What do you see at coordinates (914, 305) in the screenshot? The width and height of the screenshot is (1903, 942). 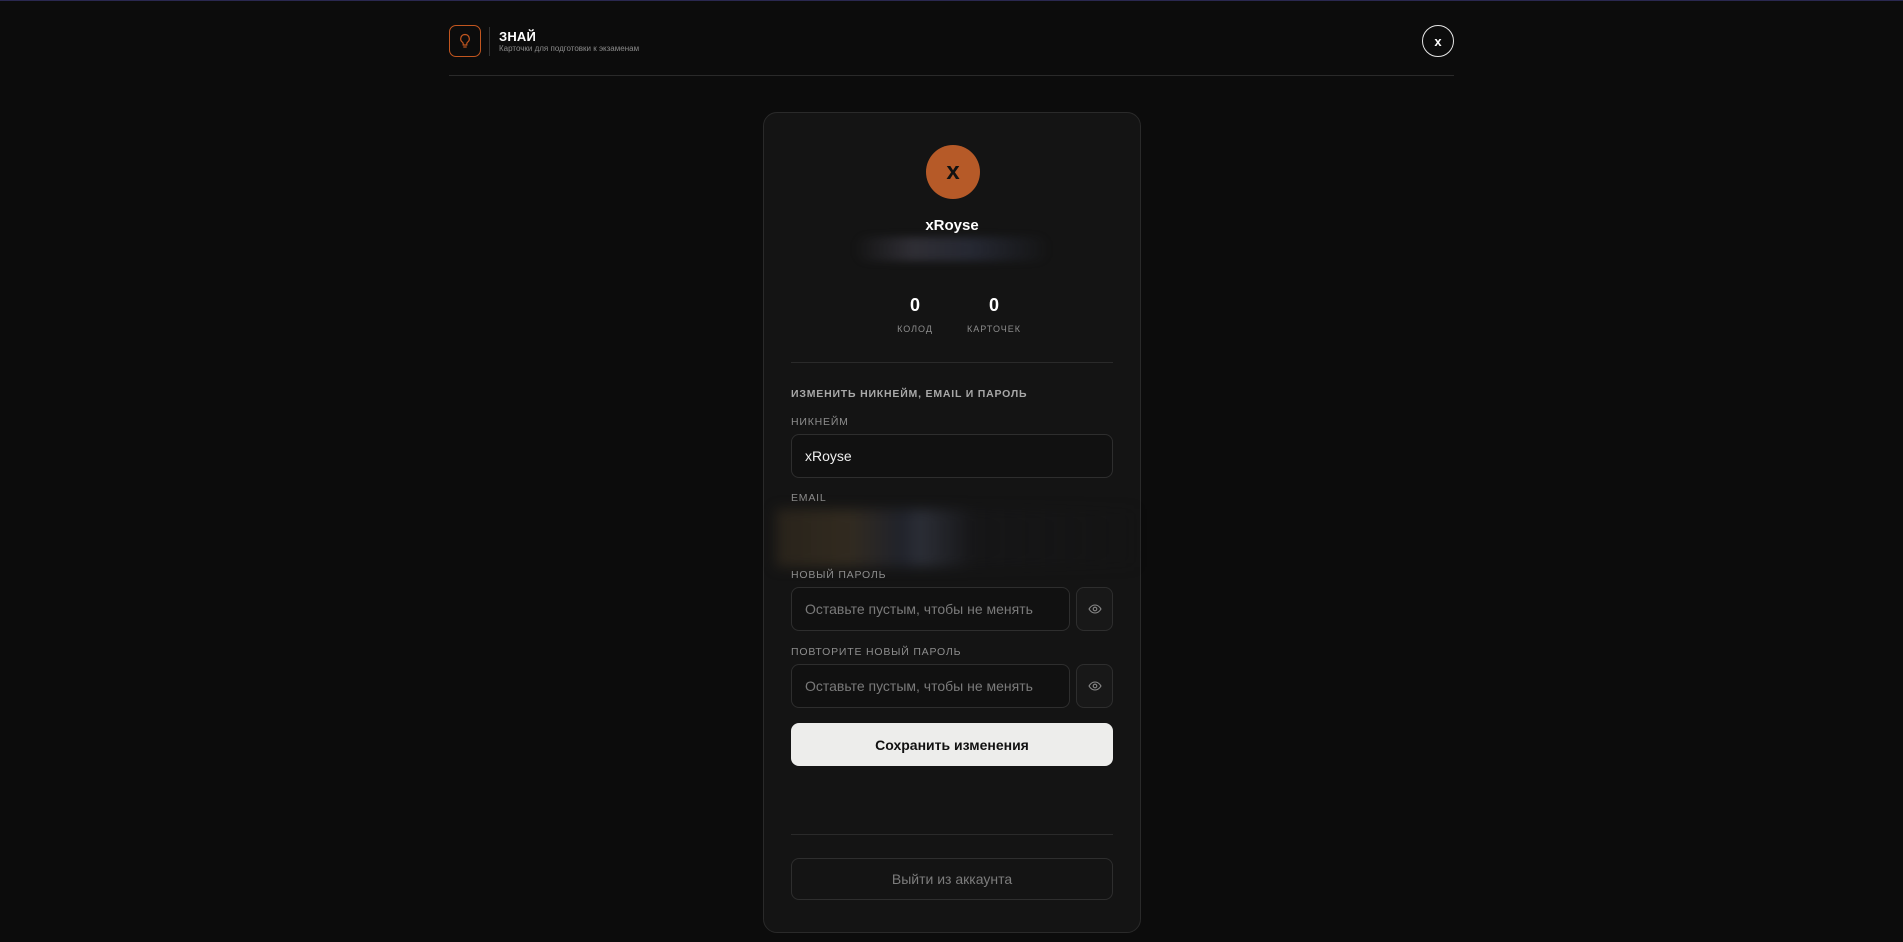 I see `stat-decks-value: 0` at bounding box center [914, 305].